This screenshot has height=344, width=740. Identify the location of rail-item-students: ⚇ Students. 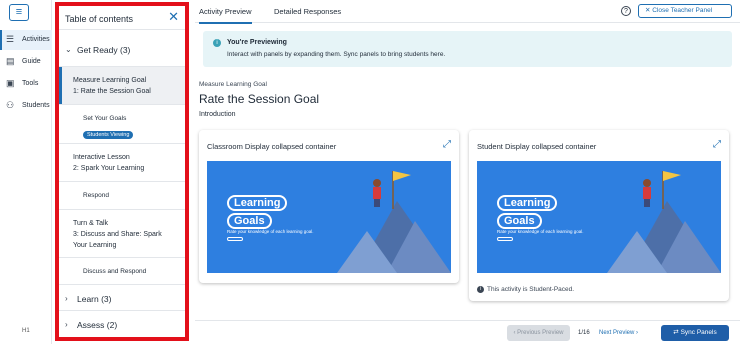
(26, 106).